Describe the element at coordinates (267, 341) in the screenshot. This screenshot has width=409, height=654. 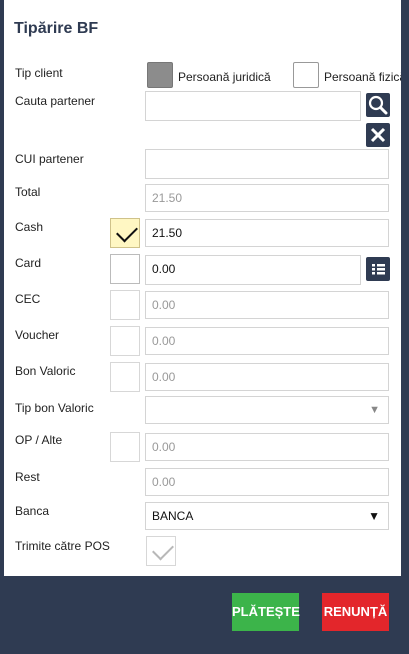
I see `voucher-input: 0.00` at that location.